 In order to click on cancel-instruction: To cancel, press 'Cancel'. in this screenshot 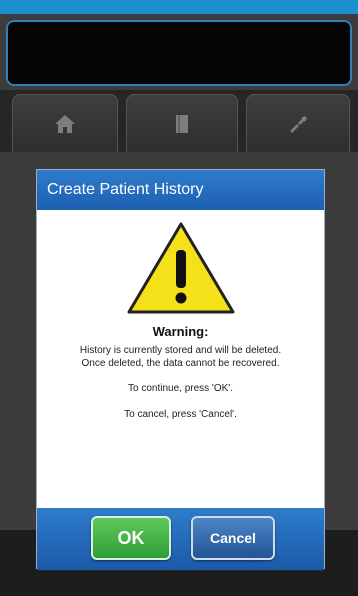, I will do `click(180, 414)`.